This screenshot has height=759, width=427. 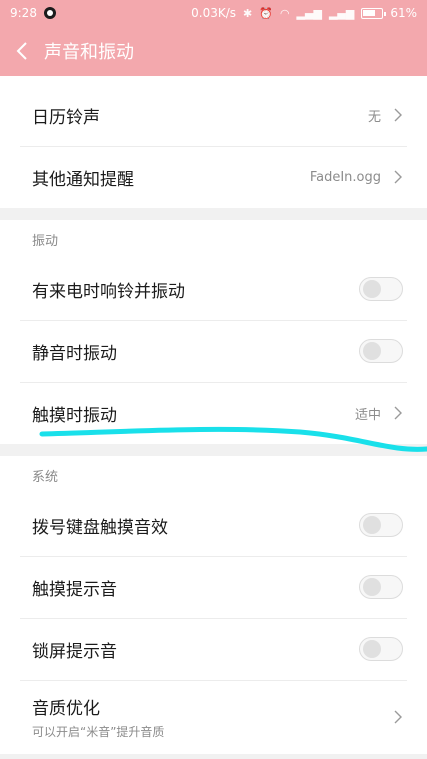 I want to click on battery-icon, so click(x=374, y=13).